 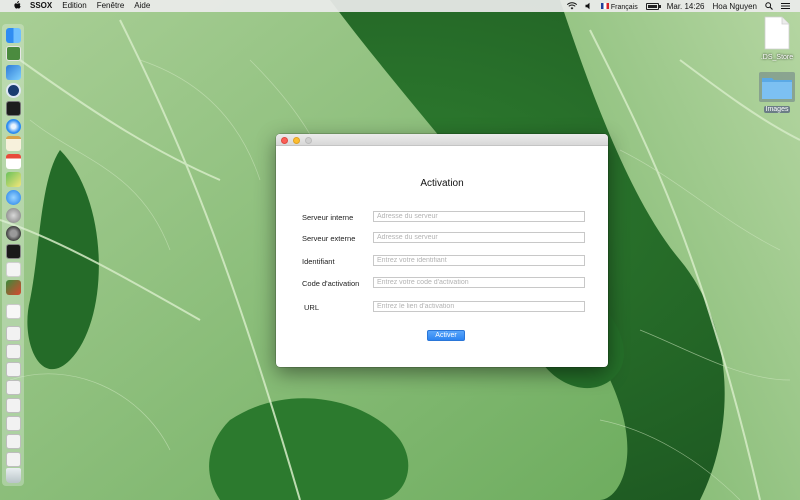 I want to click on notes-icon, so click(x=13, y=143).